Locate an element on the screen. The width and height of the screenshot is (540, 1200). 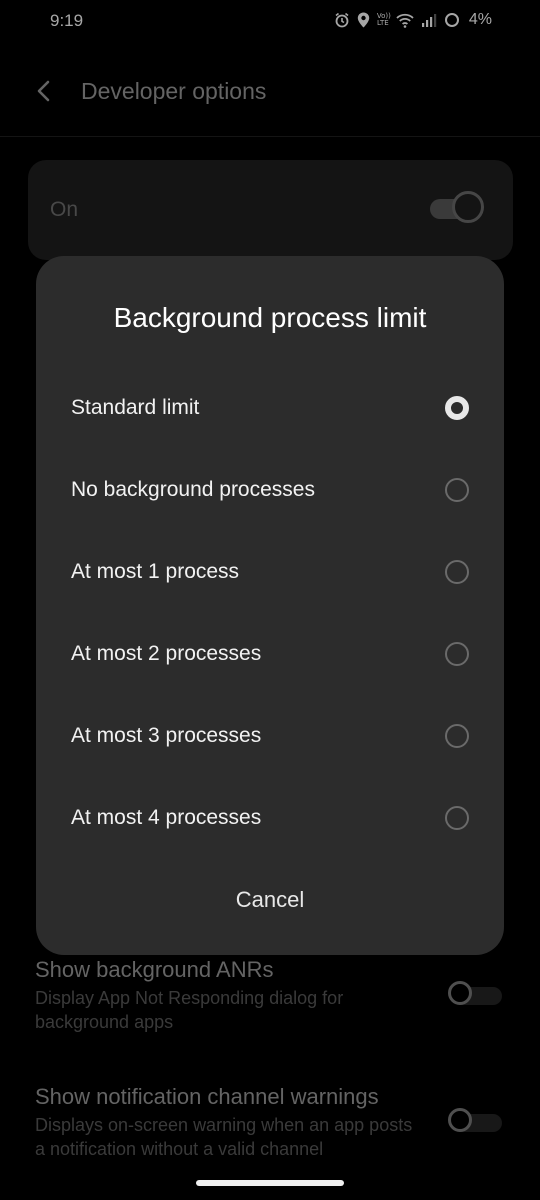
option-label: At most 1 process is located at coordinates (155, 571).